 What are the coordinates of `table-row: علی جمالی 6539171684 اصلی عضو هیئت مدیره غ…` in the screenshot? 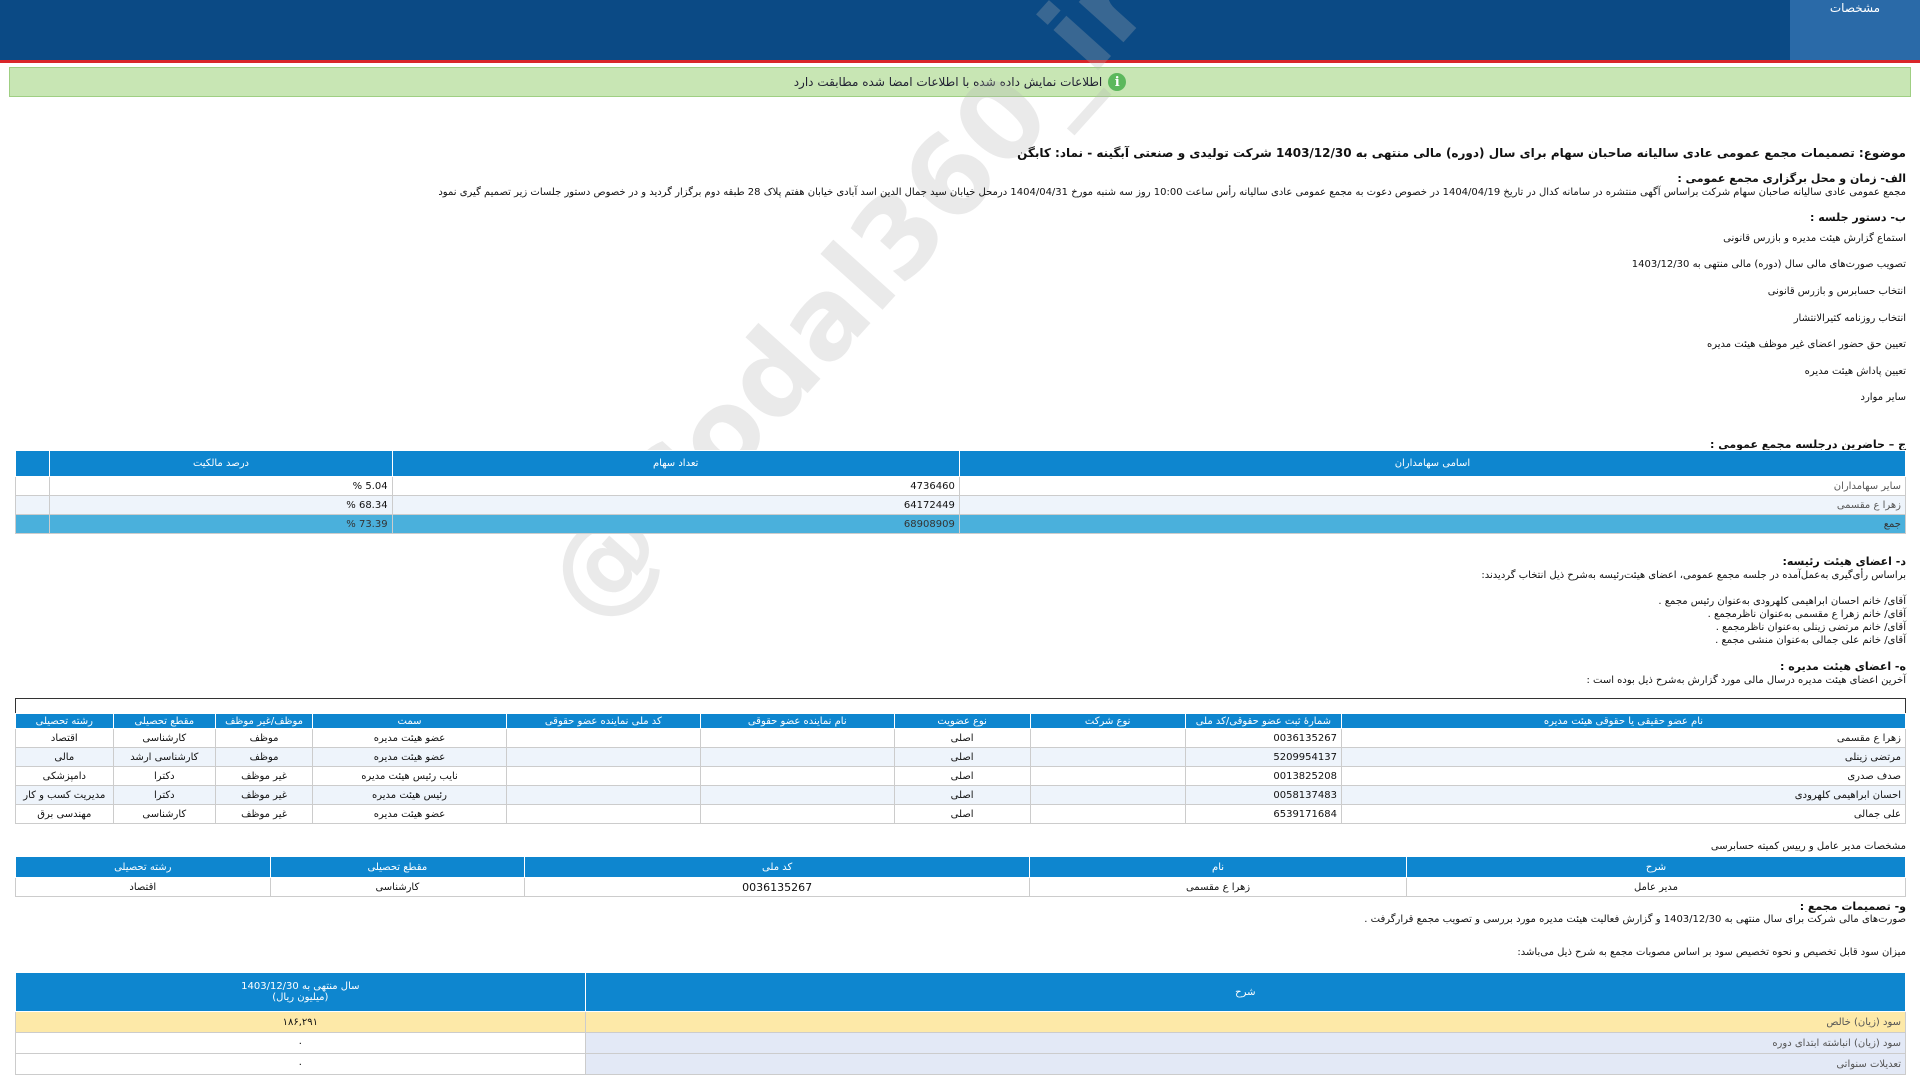 It's located at (961, 814).